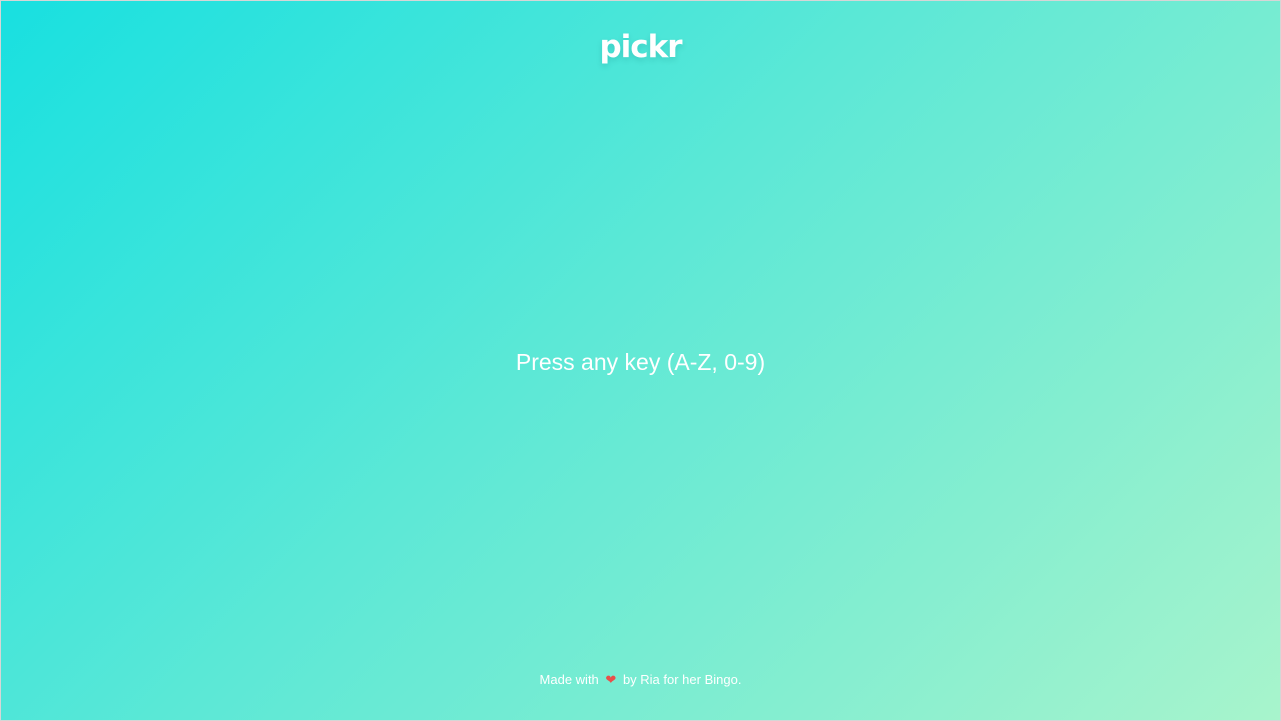  I want to click on logo-text: Pickr, so click(640, 47).